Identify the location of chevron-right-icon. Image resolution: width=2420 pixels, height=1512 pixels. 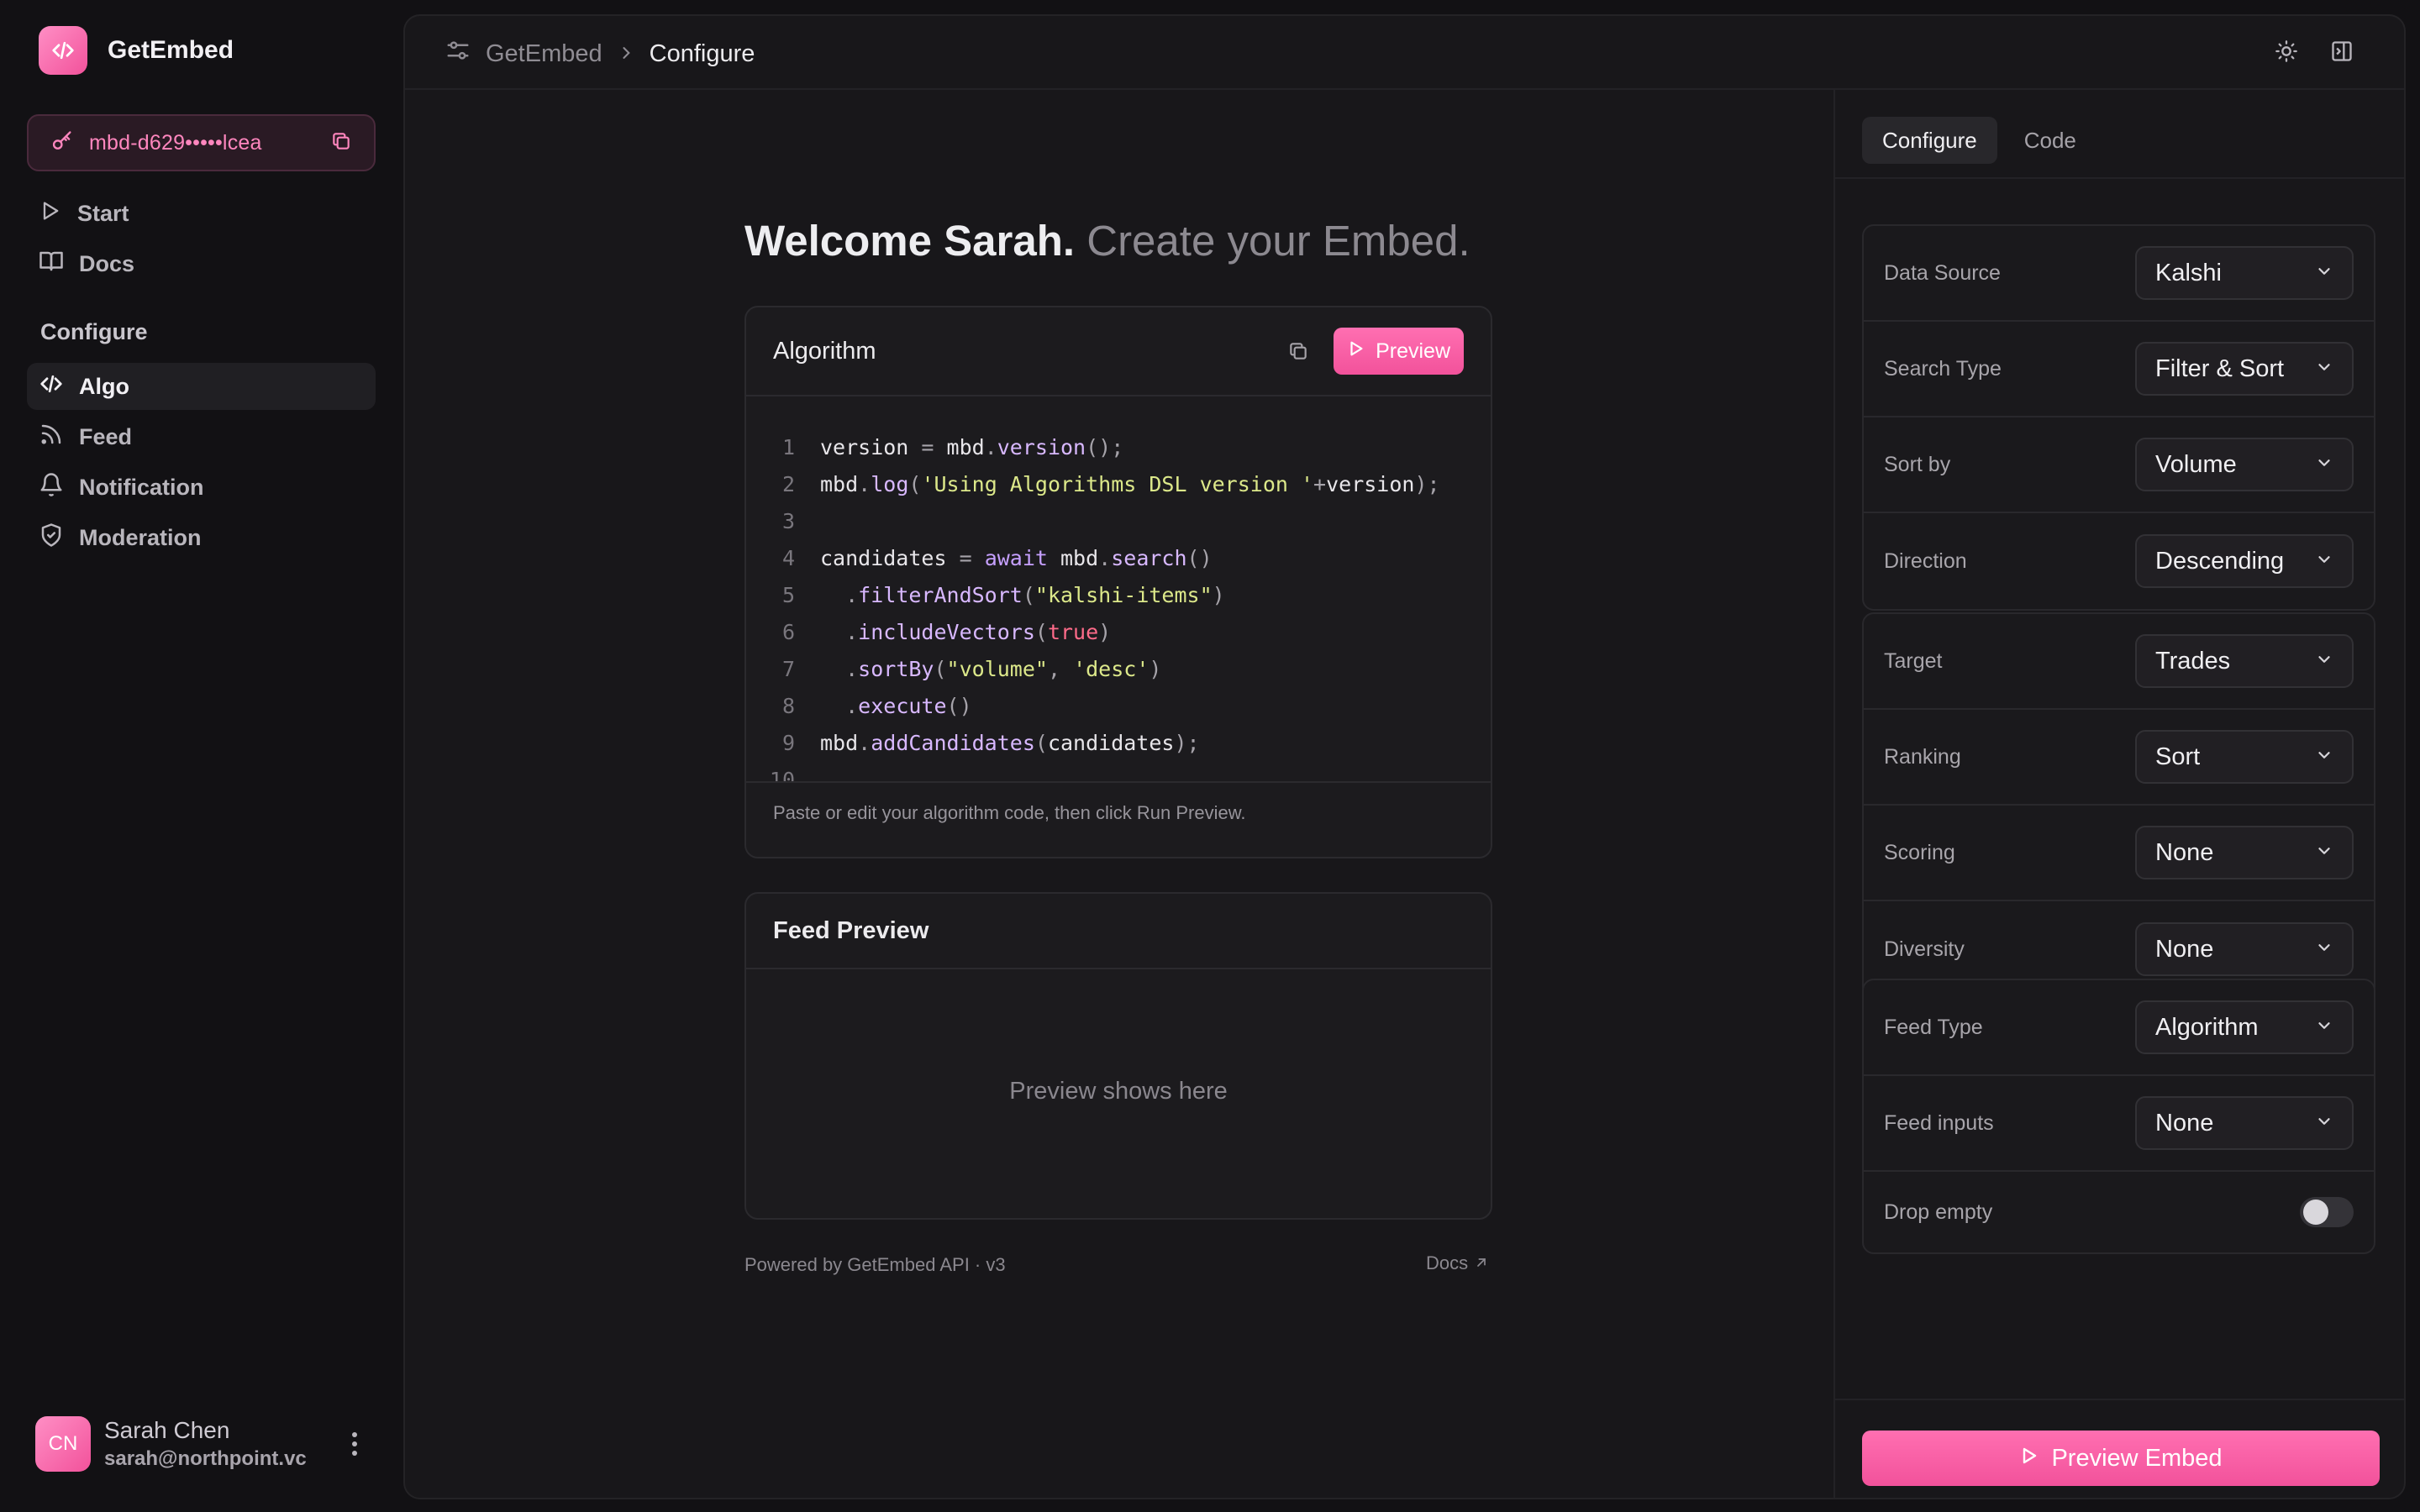
(626, 54).